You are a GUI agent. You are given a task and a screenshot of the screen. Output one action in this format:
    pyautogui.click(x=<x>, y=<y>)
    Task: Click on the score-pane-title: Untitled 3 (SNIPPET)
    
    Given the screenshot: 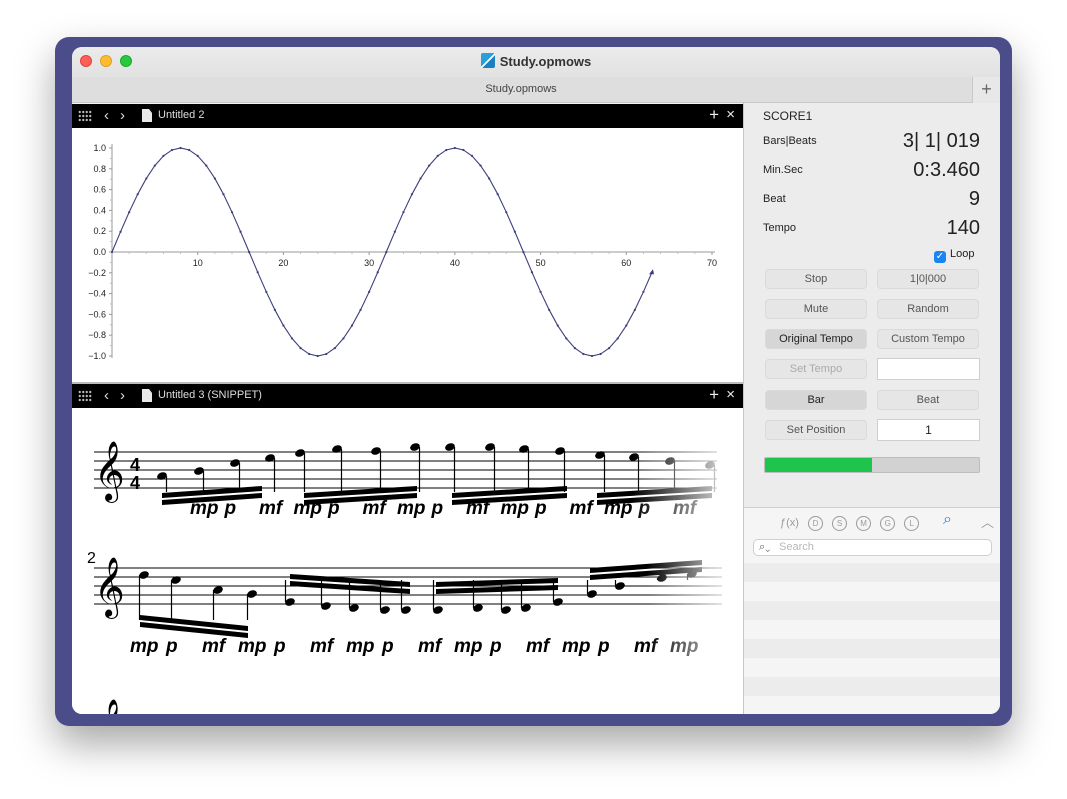 What is the action you would take?
    pyautogui.click(x=210, y=395)
    